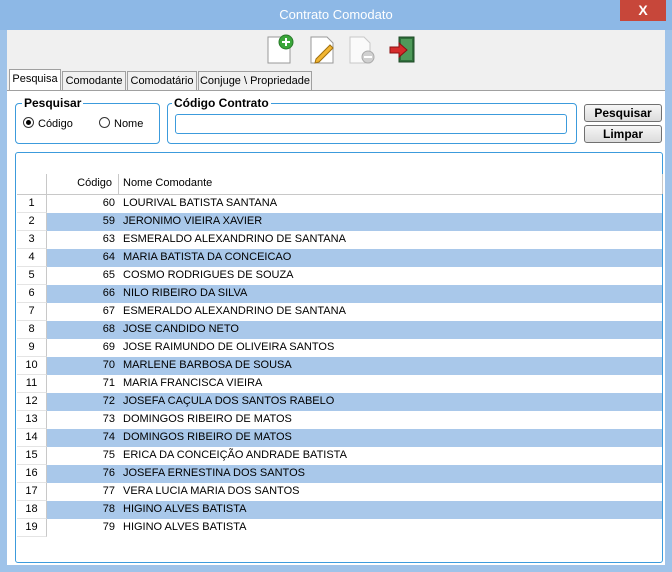 This screenshot has width=672, height=572. Describe the element at coordinates (339, 204) in the screenshot. I see `table-row: 1 60 LOURIVAL BATISTA SANTANA` at that location.